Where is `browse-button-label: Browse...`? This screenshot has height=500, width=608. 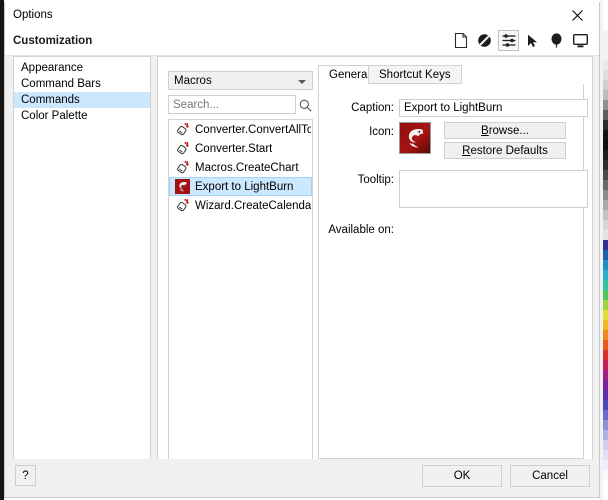 browse-button-label: Browse... is located at coordinates (505, 131).